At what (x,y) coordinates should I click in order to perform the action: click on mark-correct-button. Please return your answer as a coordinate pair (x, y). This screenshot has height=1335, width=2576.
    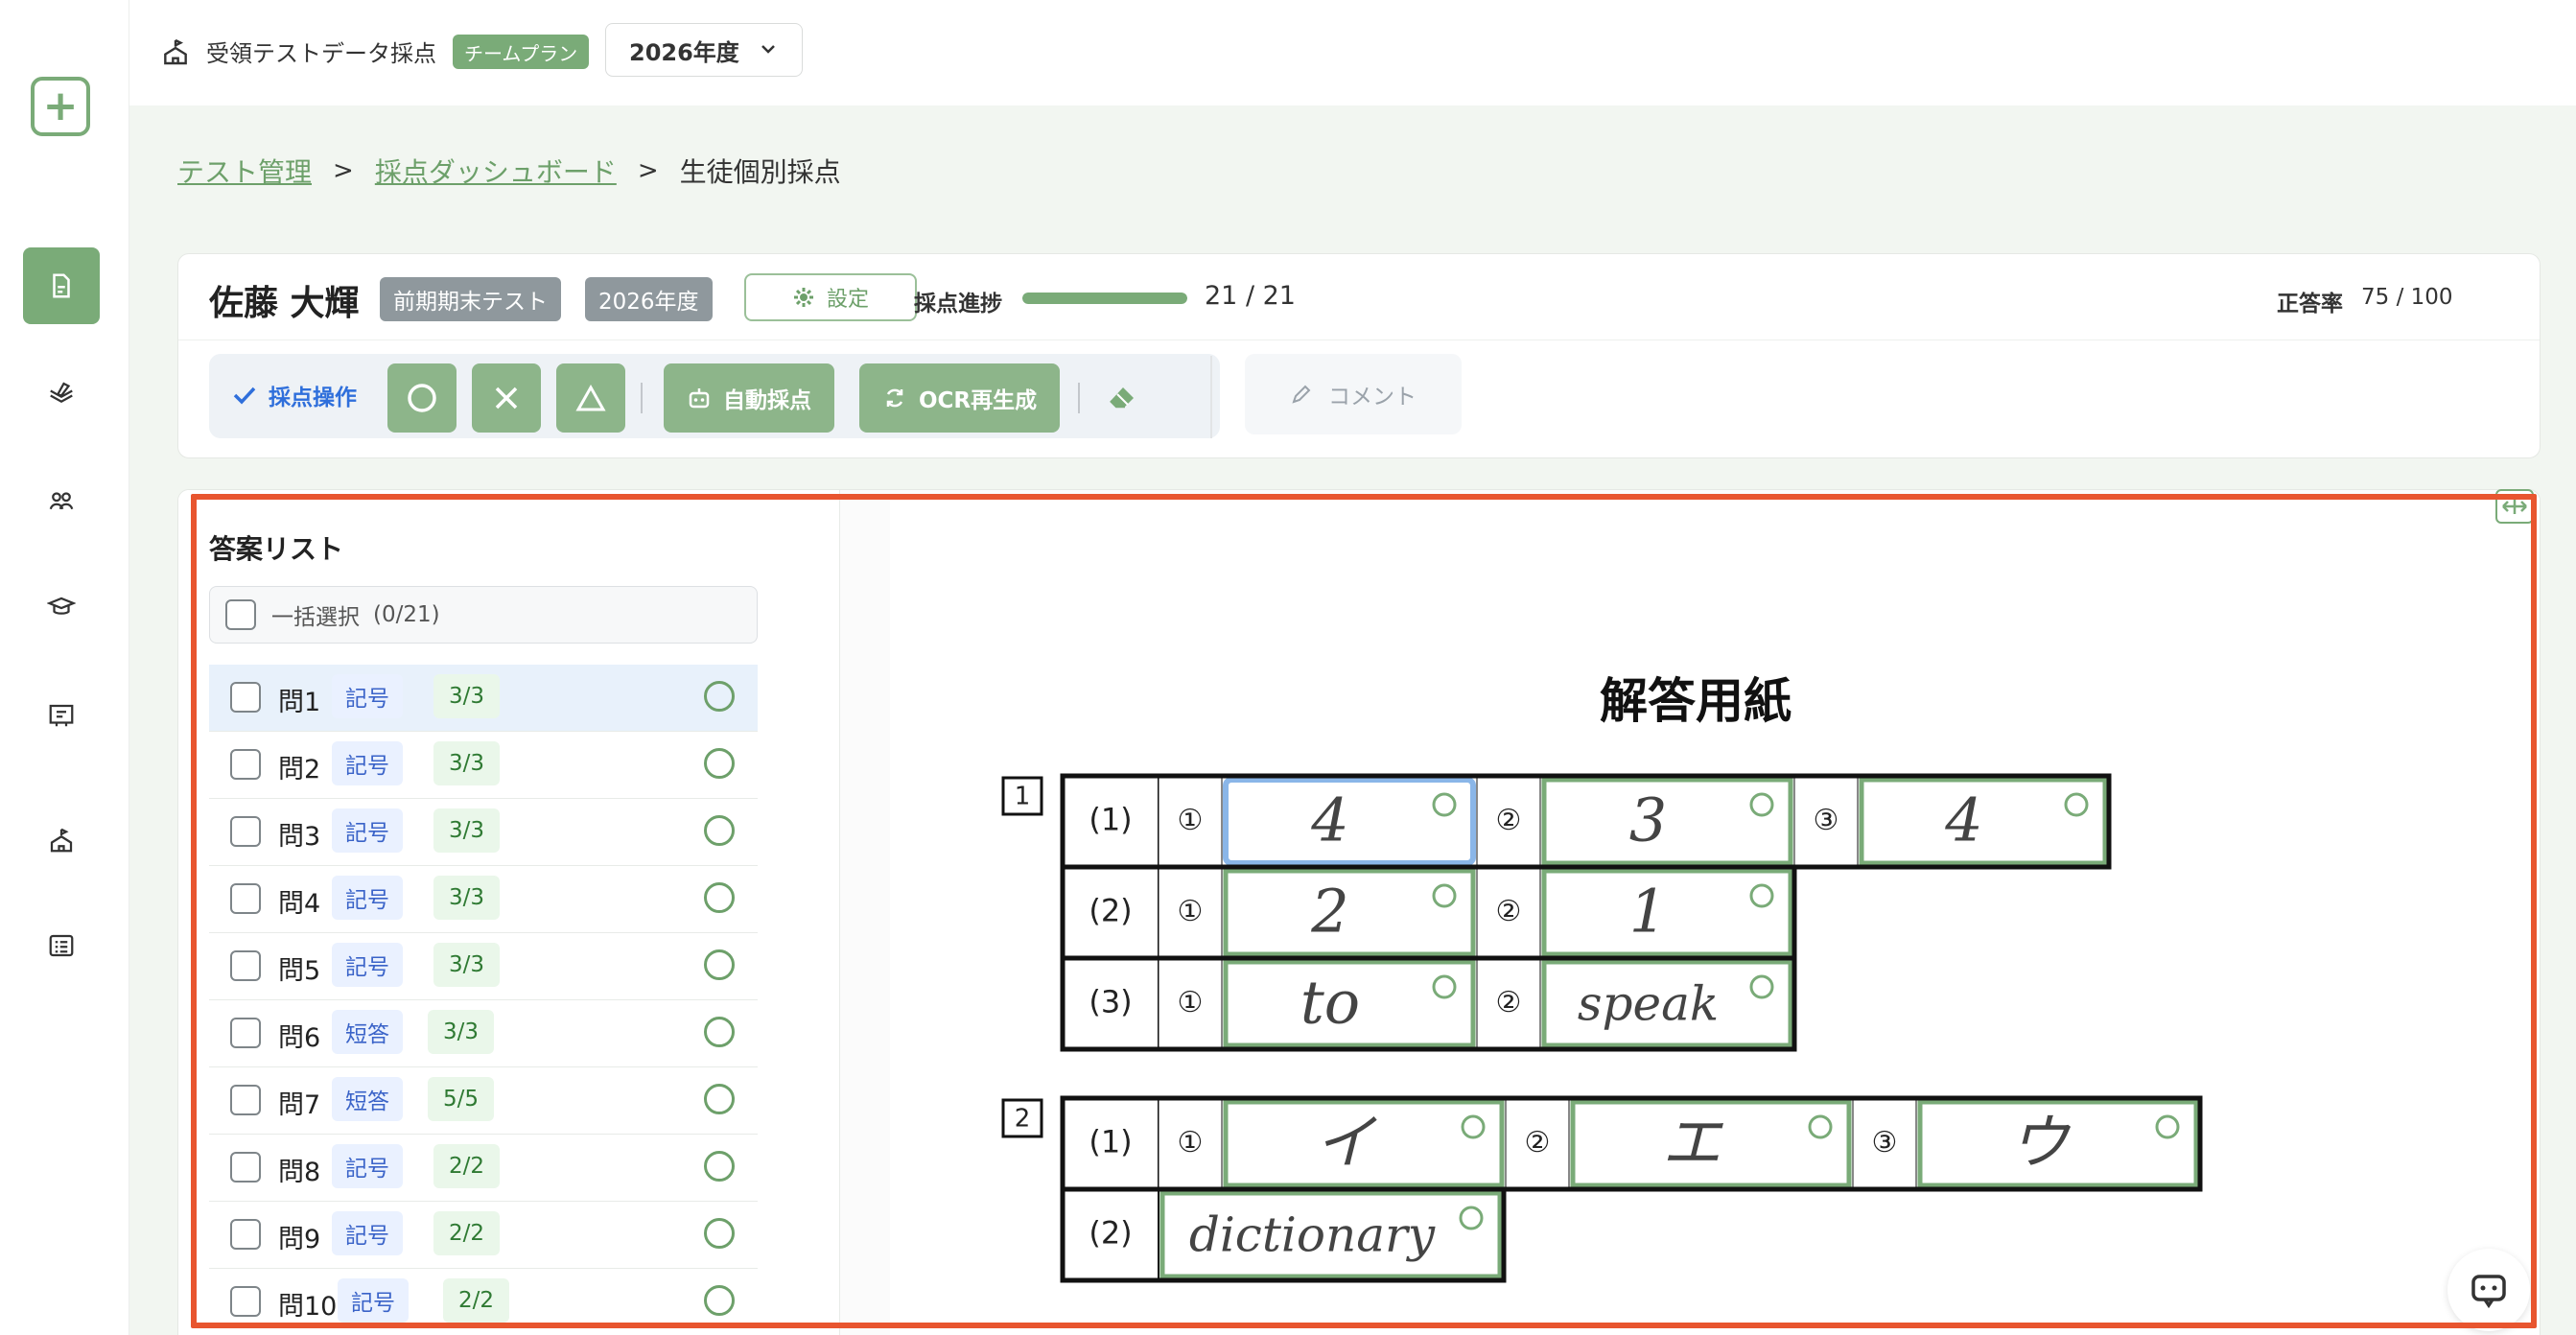
    Looking at the image, I should click on (422, 398).